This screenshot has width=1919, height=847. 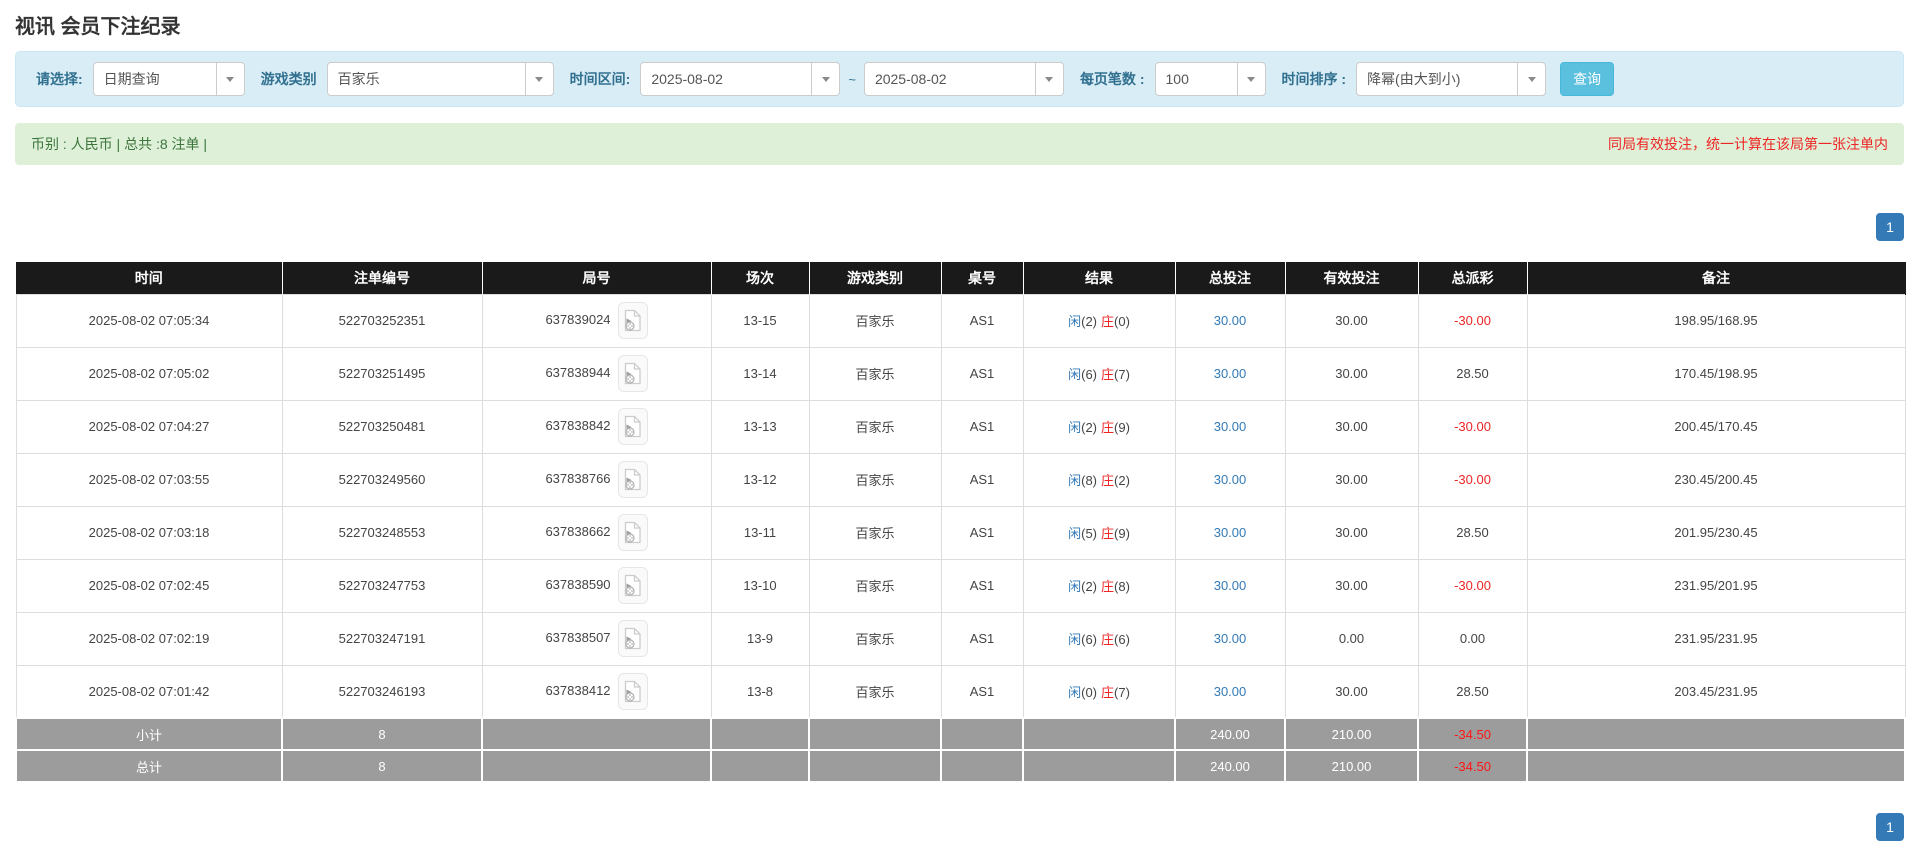 What do you see at coordinates (578, 690) in the screenshot?
I see `round-id-text: 637838412` at bounding box center [578, 690].